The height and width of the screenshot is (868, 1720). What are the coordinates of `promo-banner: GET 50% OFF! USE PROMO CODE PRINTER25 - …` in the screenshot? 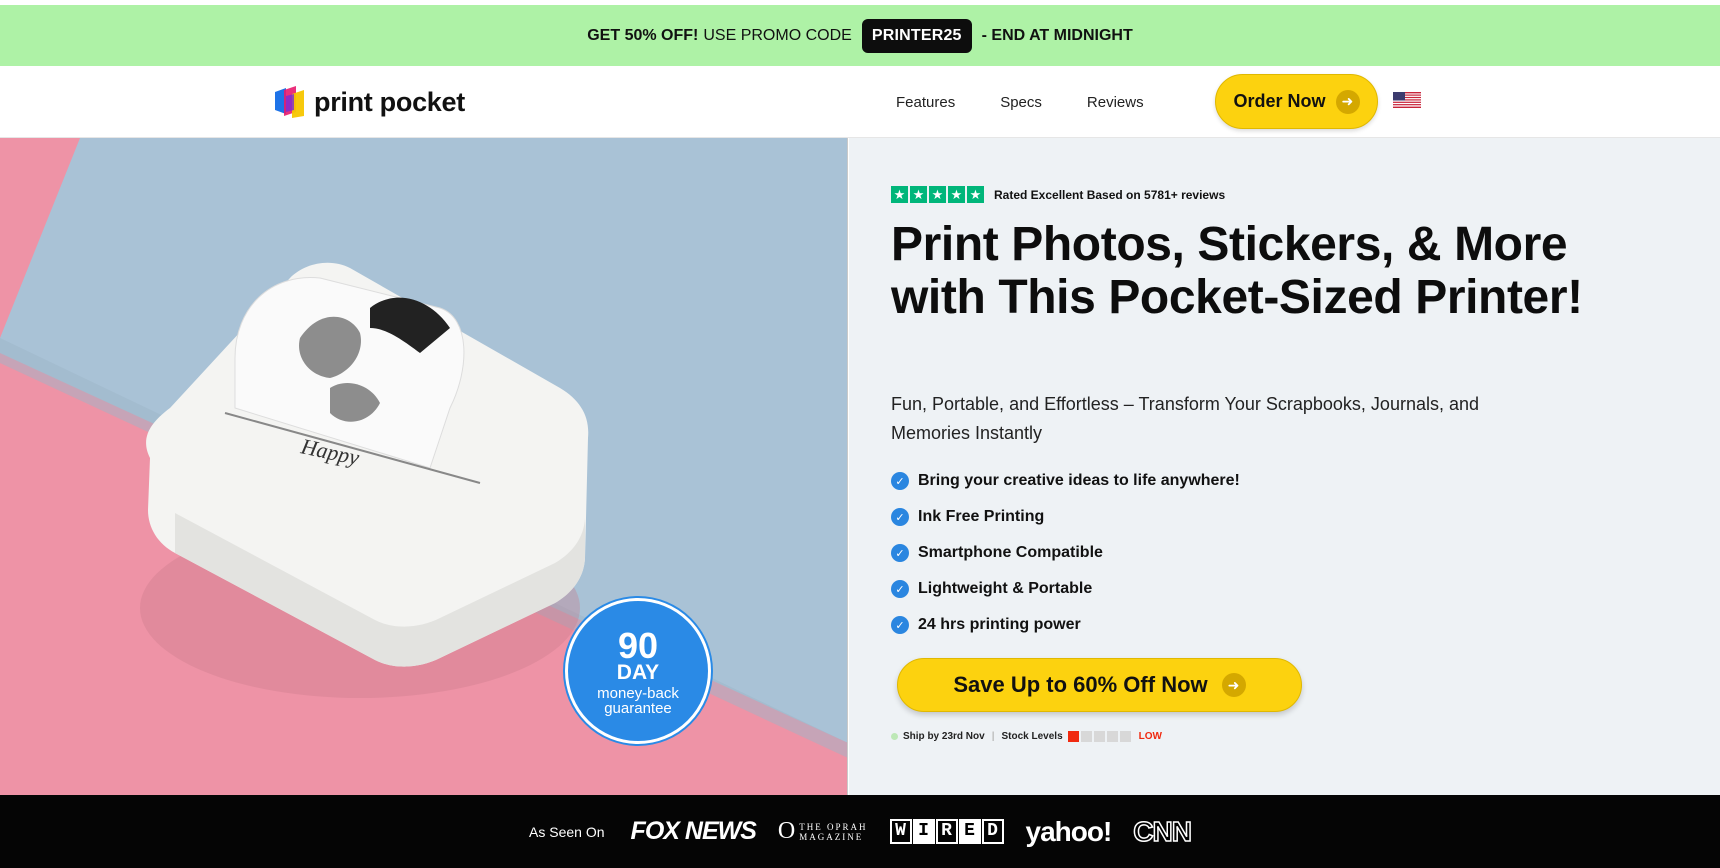 It's located at (860, 35).